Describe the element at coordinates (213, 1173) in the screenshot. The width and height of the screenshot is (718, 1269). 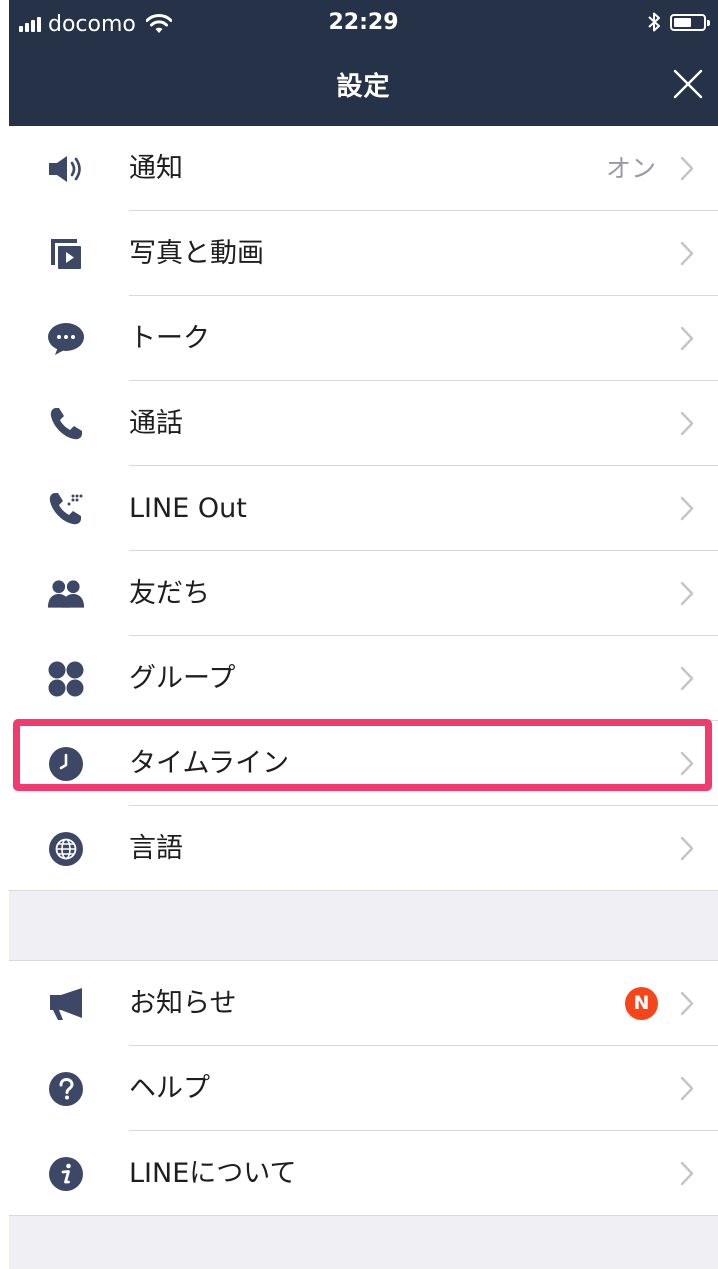
I see `settings-item-label: LINEについて` at that location.